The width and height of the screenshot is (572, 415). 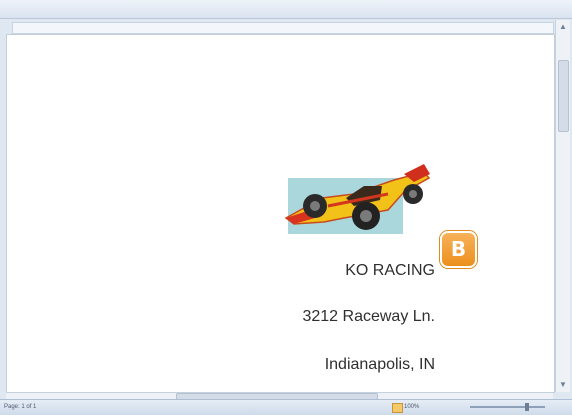 I want to click on triangle-down-icon: ▼, so click(x=563, y=385).